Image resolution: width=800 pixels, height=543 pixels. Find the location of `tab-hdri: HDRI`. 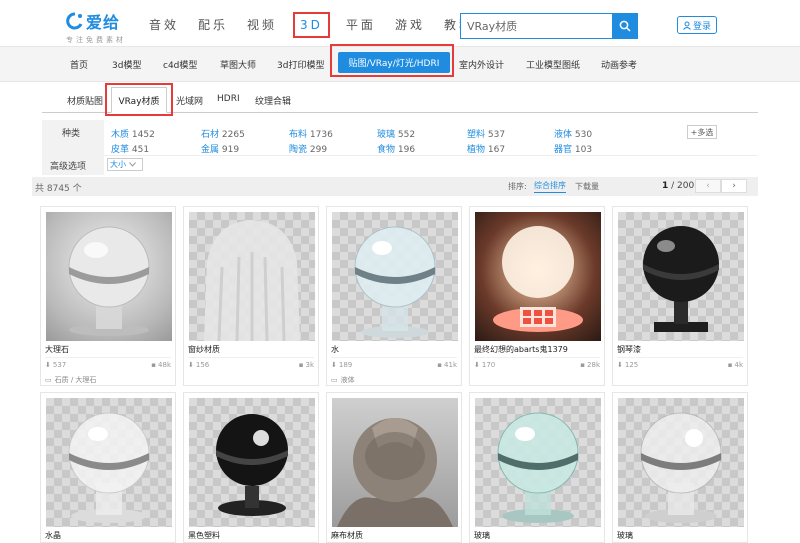

tab-hdri: HDRI is located at coordinates (228, 99).